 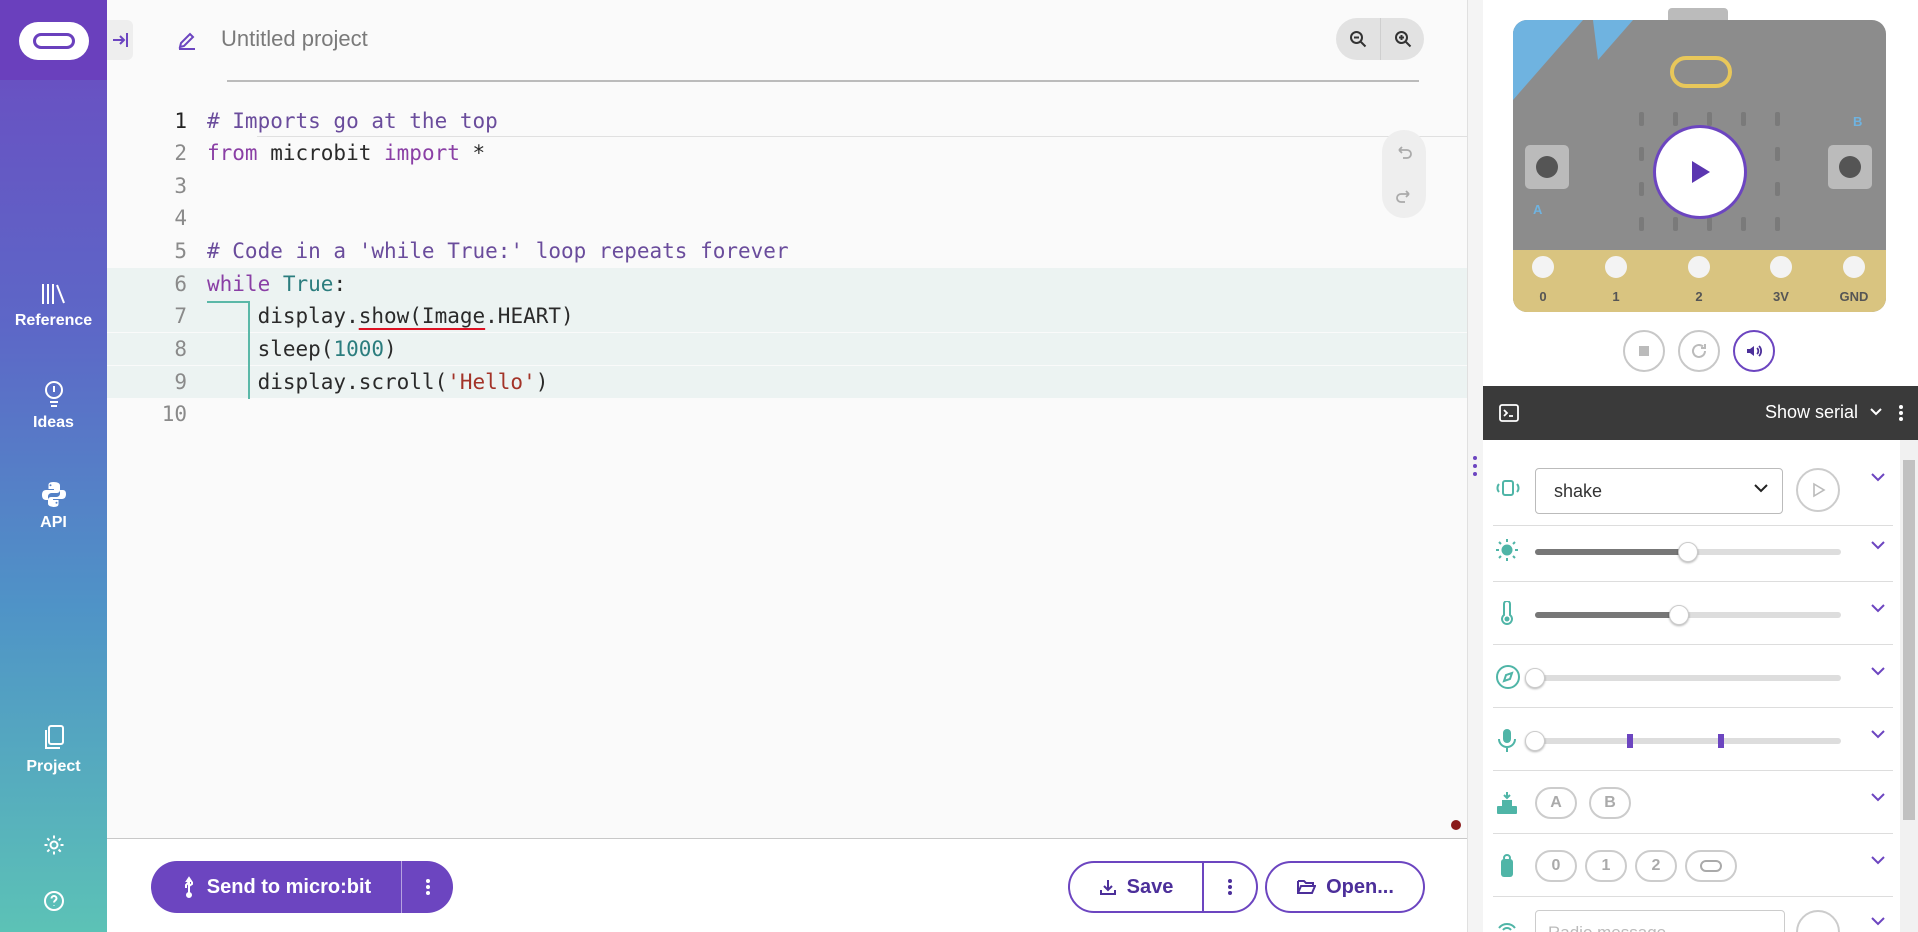 I want to click on line-content: from microbit import *, so click(x=346, y=153).